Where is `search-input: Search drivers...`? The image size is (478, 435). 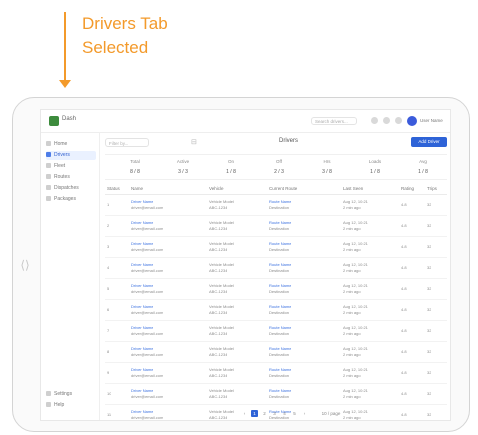 search-input: Search drivers... is located at coordinates (334, 121).